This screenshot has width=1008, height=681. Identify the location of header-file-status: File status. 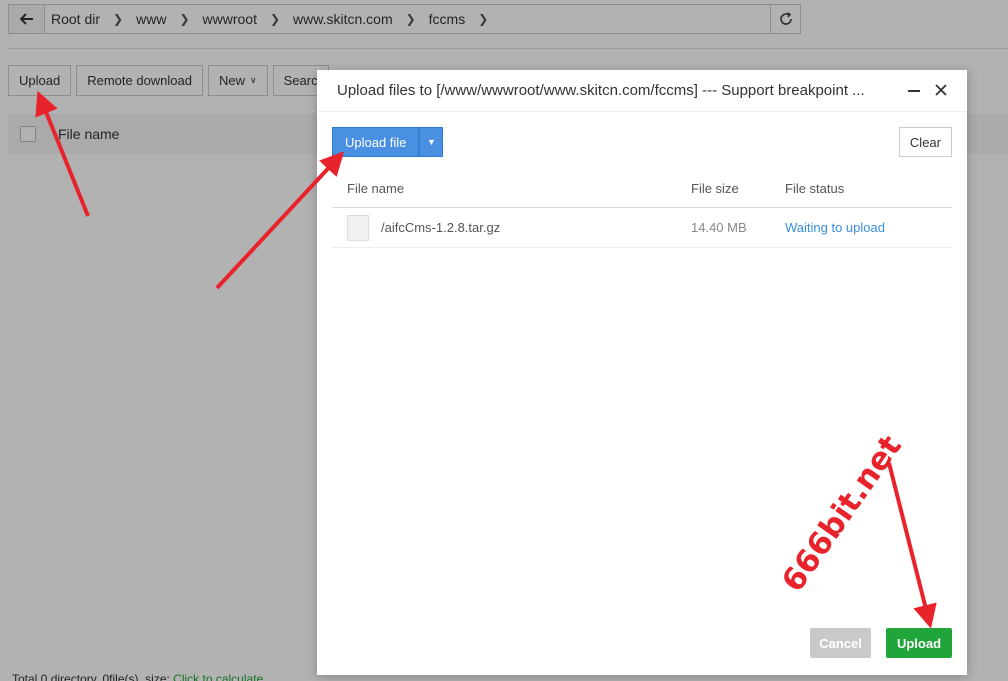
(815, 188).